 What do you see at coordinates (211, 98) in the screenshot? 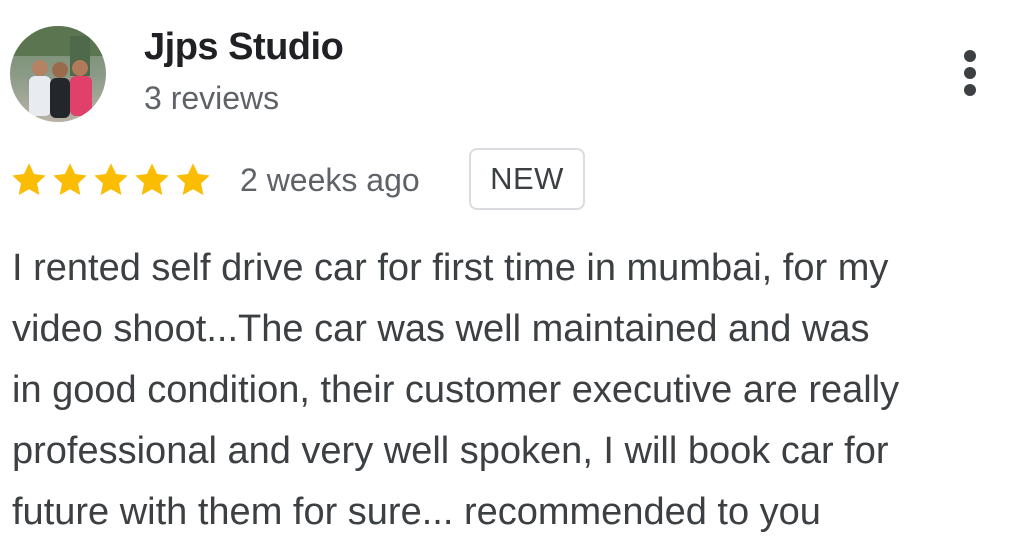
I see `reviewer-review-count: 3 reviews` at bounding box center [211, 98].